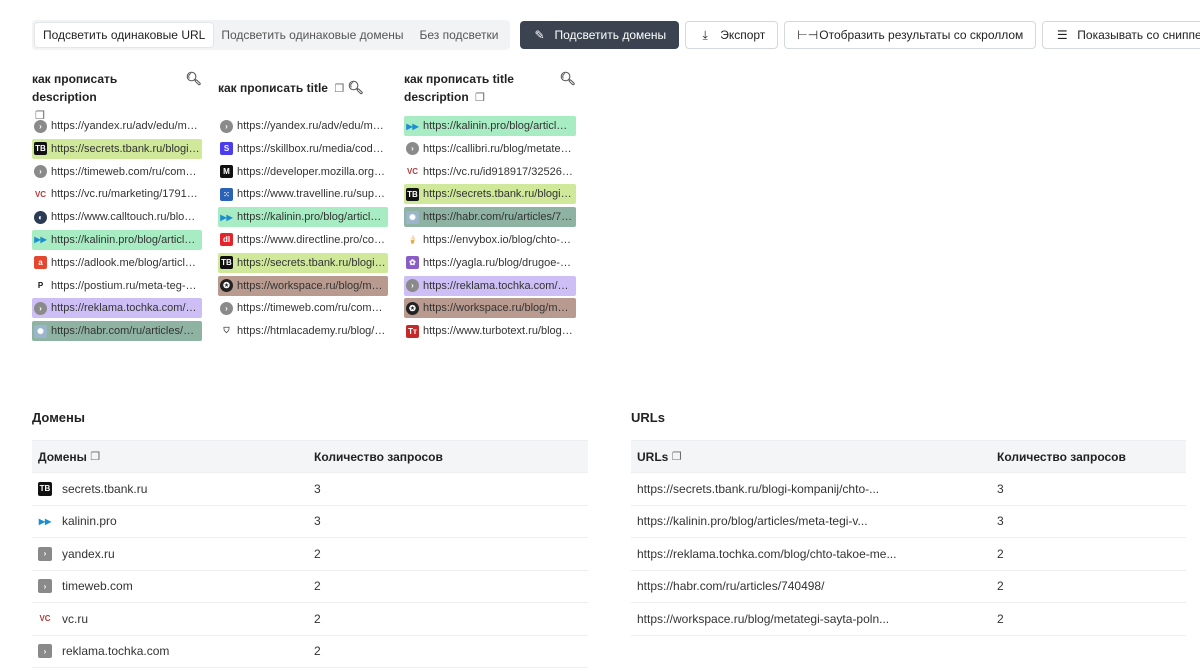 Image resolution: width=1200 pixels, height=671 pixels. Describe the element at coordinates (459, 88) in the screenshot. I see `query-title: как прописать title description ❐` at that location.